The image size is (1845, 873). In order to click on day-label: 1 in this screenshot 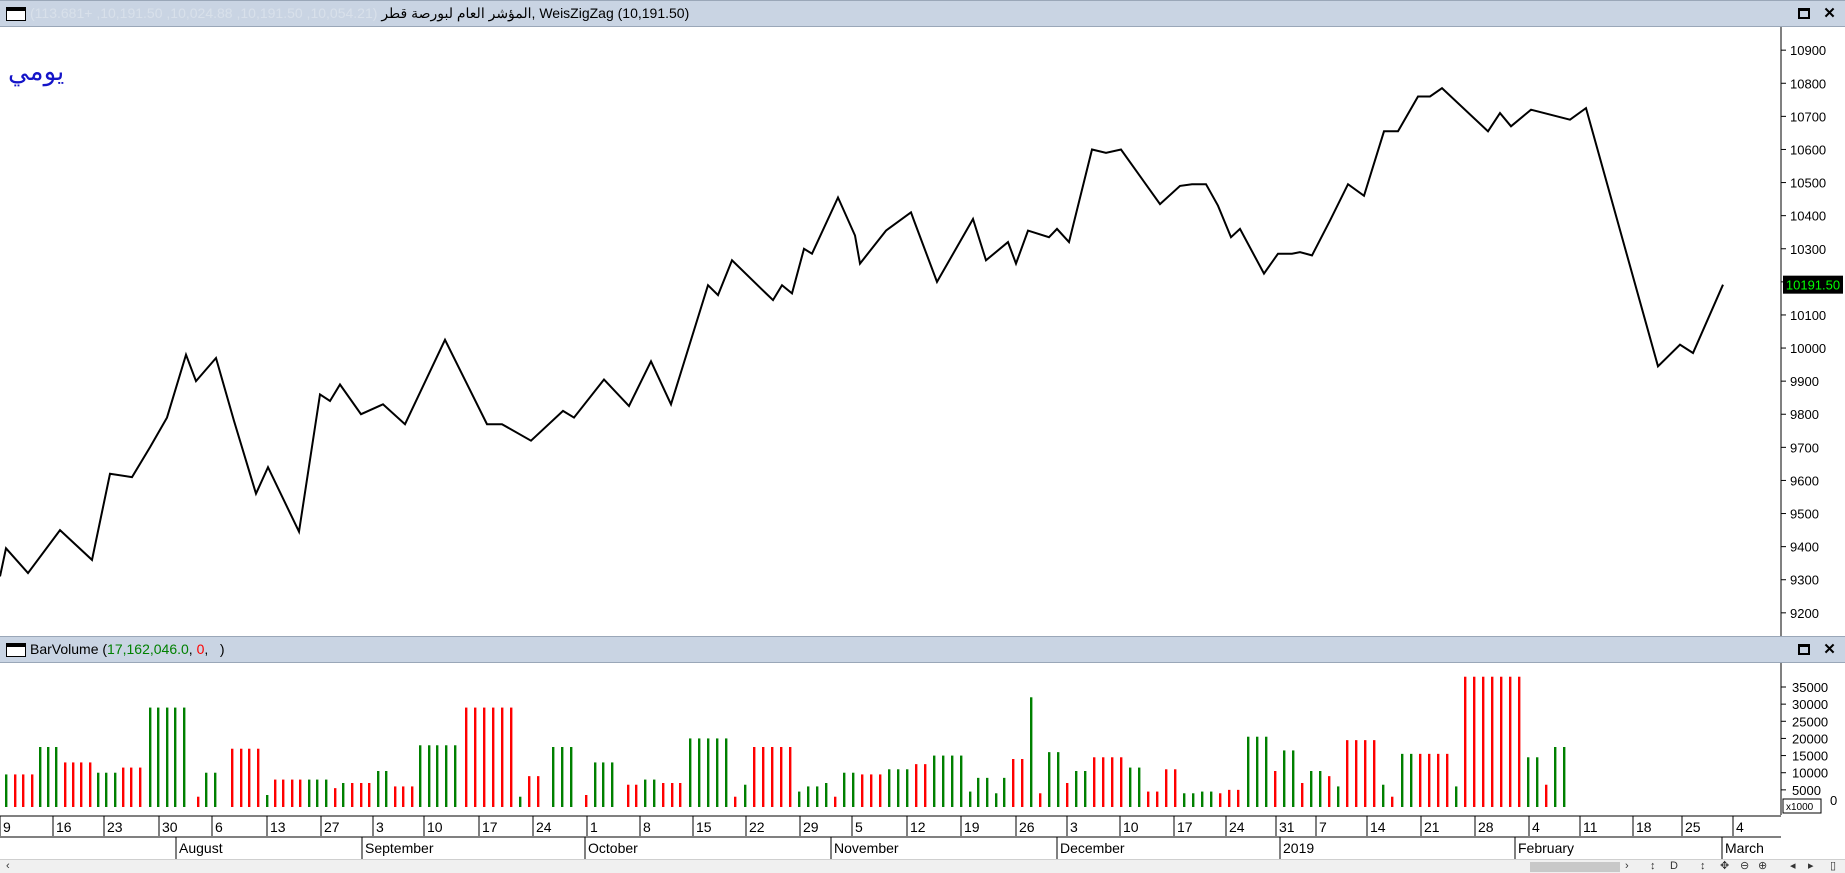, I will do `click(594, 827)`.